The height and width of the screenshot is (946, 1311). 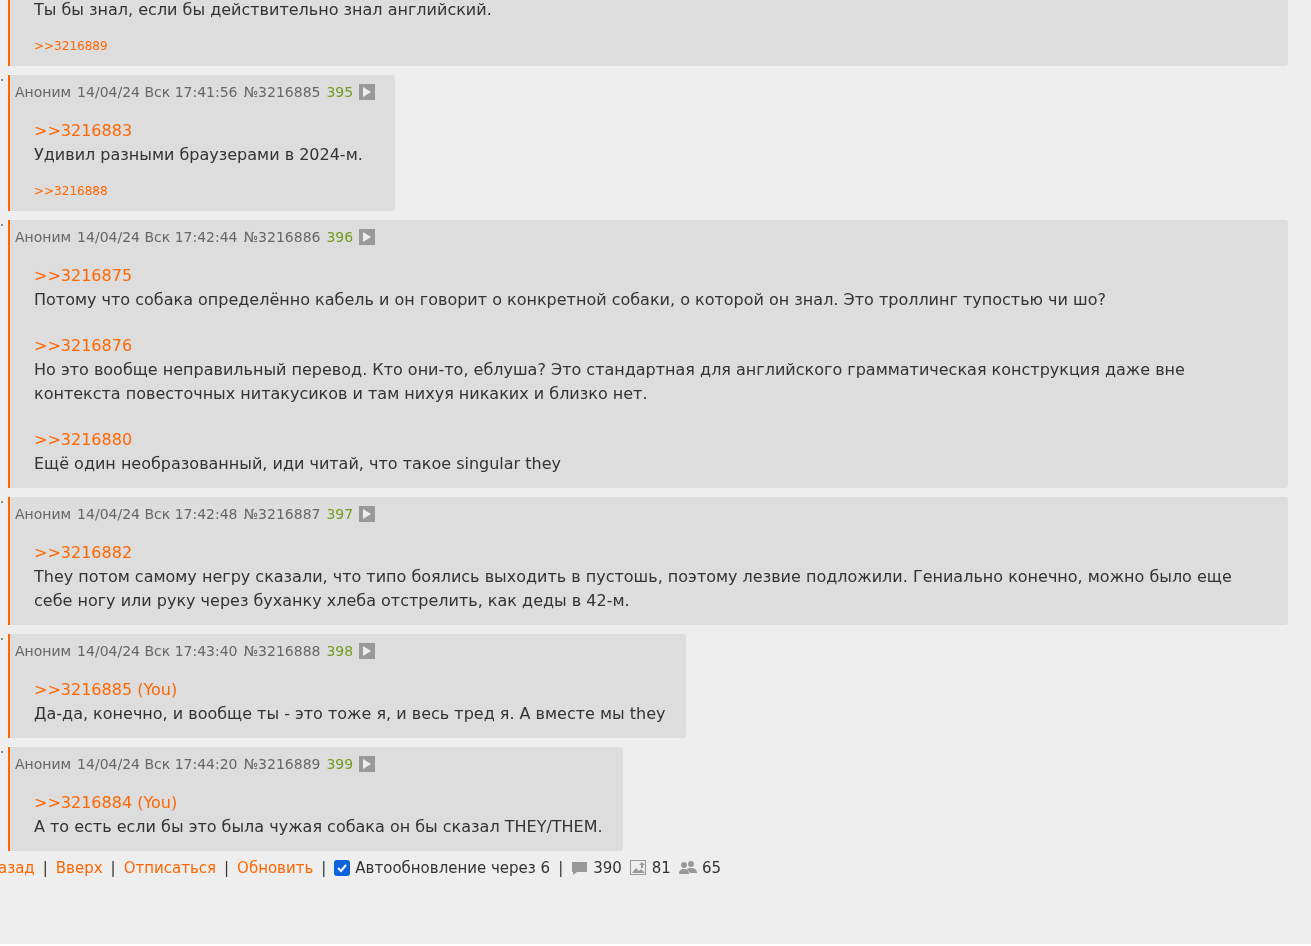 What do you see at coordinates (157, 651) in the screenshot?
I see `post-date: 14/04/24 Вск 17:43:40` at bounding box center [157, 651].